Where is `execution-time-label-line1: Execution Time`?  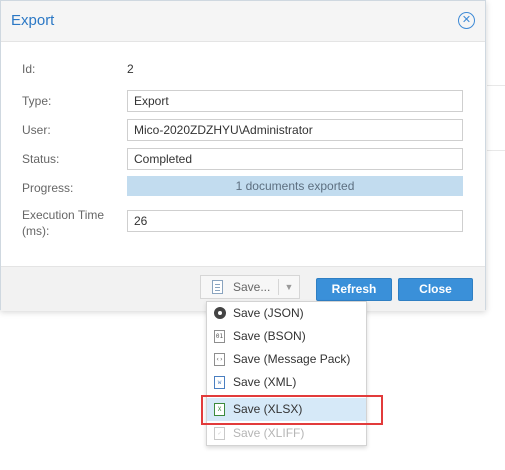 execution-time-label-line1: Execution Time is located at coordinates (63, 215).